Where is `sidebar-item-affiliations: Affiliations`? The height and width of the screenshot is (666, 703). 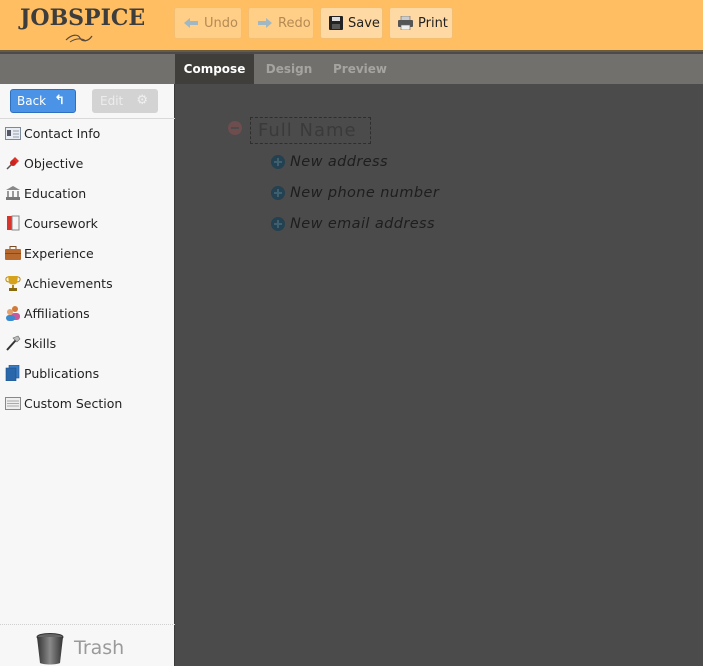
sidebar-item-affiliations: Affiliations is located at coordinates (87, 313).